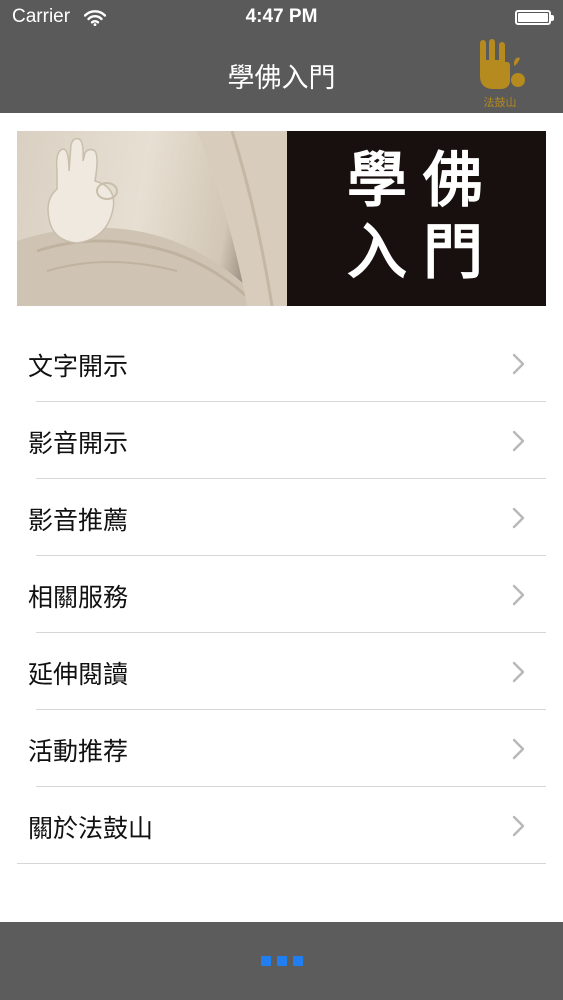 The height and width of the screenshot is (1000, 563). I want to click on menu-item-label: 影音開示, so click(78, 443).